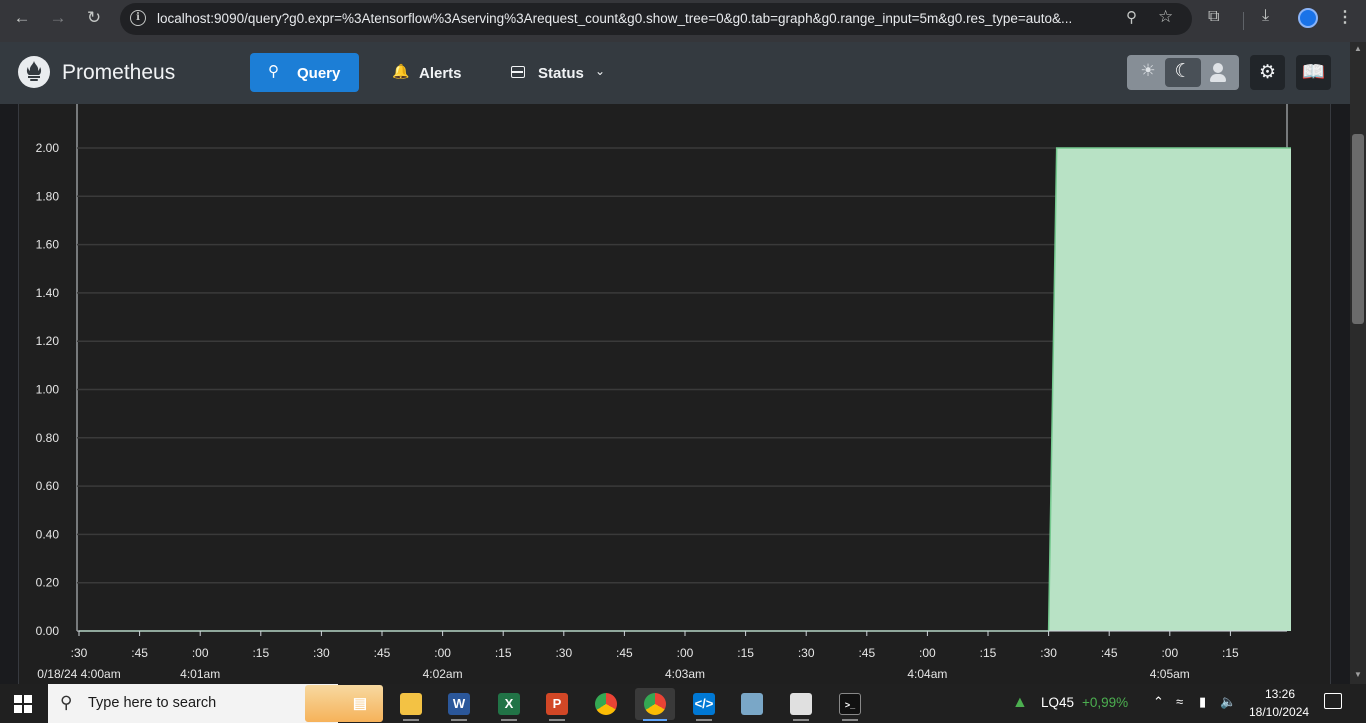  I want to click on y-tick-label: 0.80, so click(48, 438).